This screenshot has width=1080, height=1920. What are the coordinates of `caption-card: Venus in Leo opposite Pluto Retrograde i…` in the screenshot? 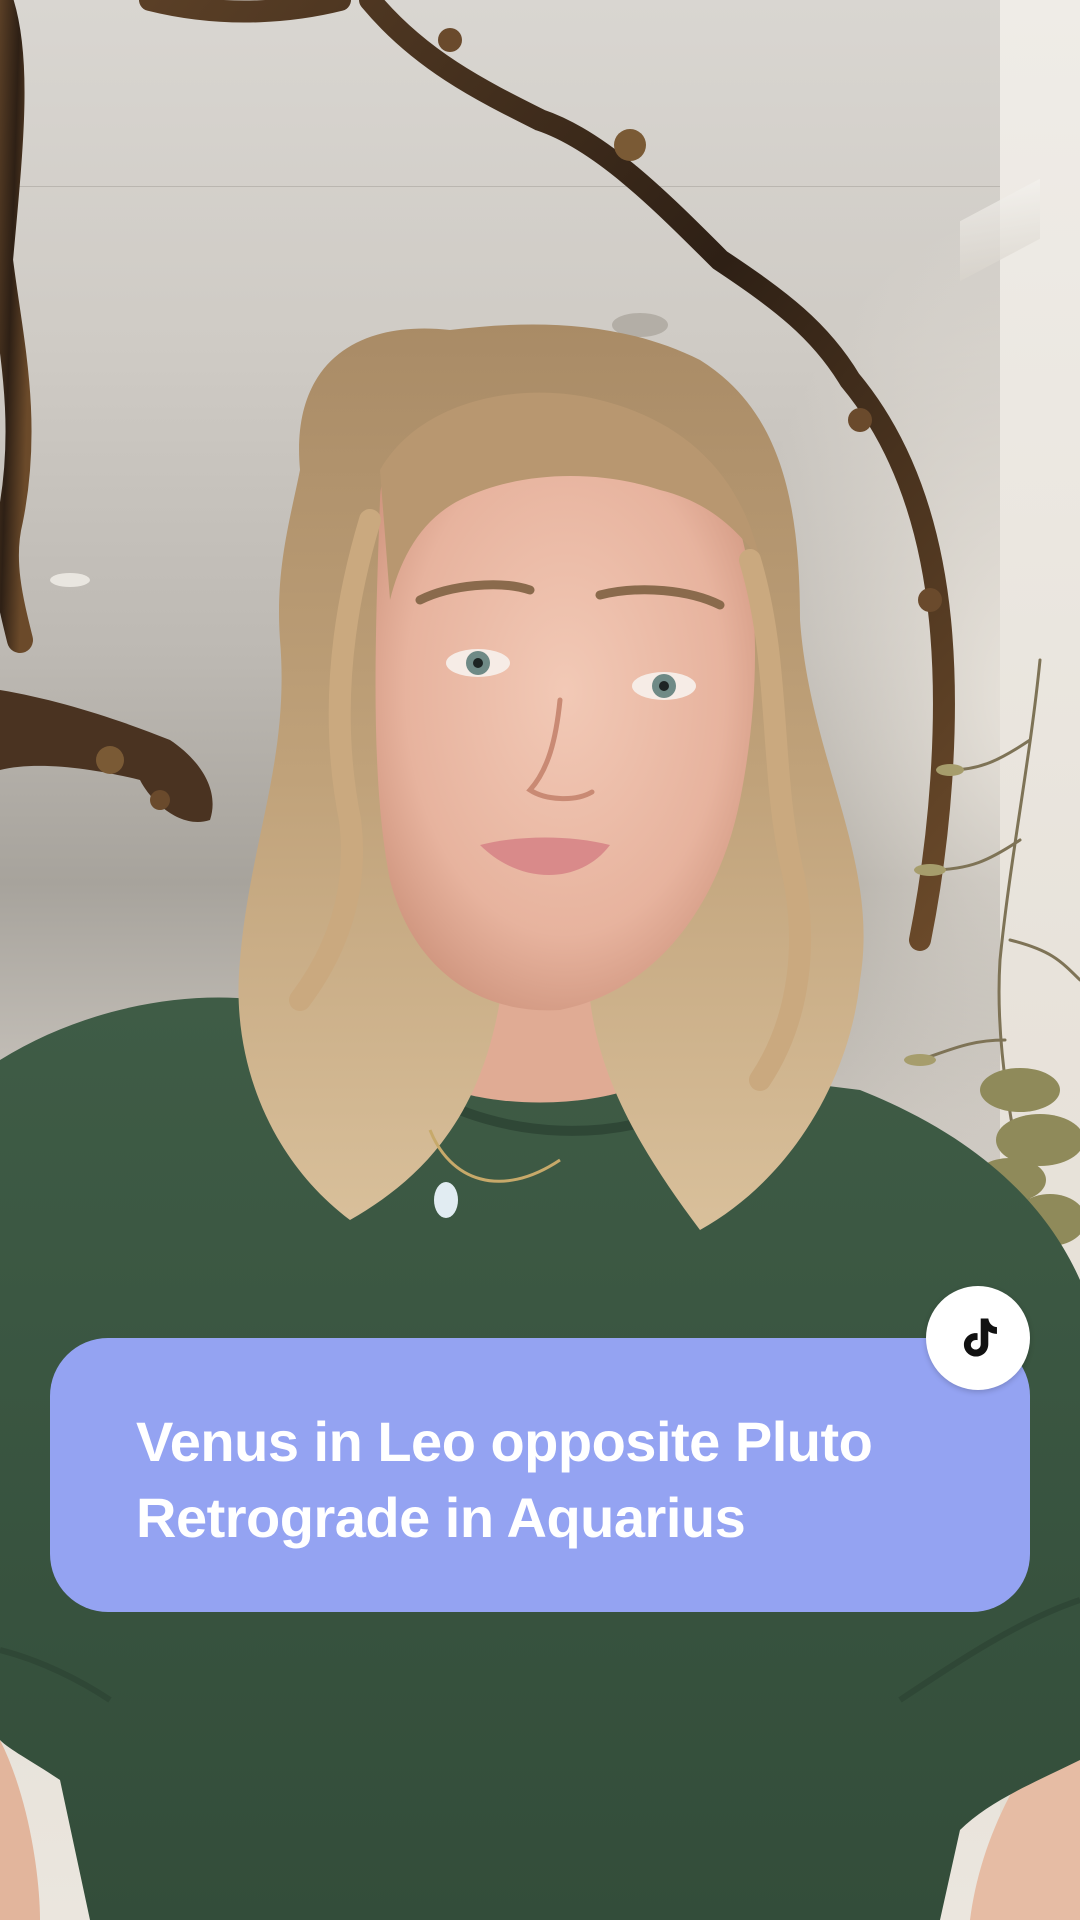 It's located at (540, 1475).